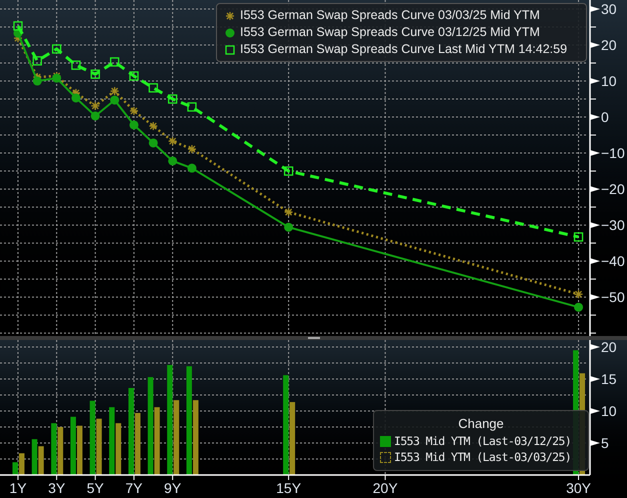  Describe the element at coordinates (483, 441) in the screenshot. I see `legend-label: I553 Mid YTM (Last-03/12/25)` at that location.